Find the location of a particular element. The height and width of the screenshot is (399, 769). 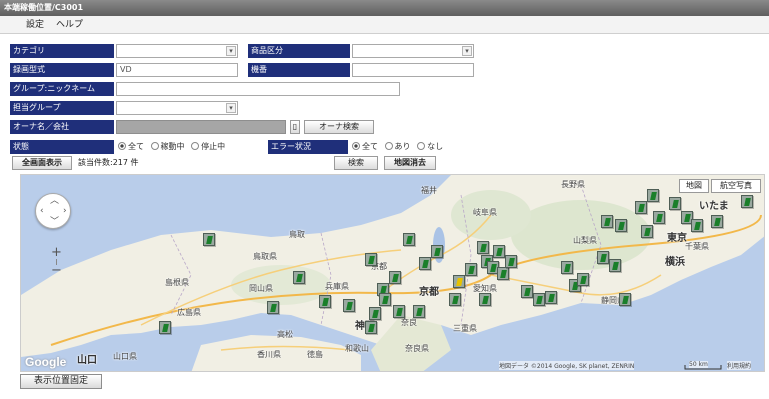

owner-label: オーナ名／会社 is located at coordinates (62, 127).